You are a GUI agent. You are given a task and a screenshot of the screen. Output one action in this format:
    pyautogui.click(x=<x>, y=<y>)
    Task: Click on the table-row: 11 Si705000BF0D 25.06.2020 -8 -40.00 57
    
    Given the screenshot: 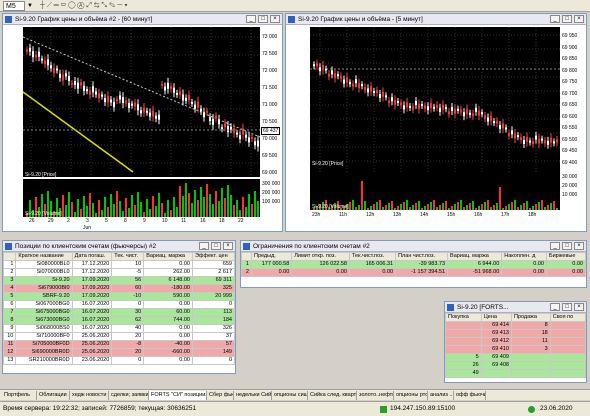 What is the action you would take?
    pyautogui.click(x=119, y=344)
    